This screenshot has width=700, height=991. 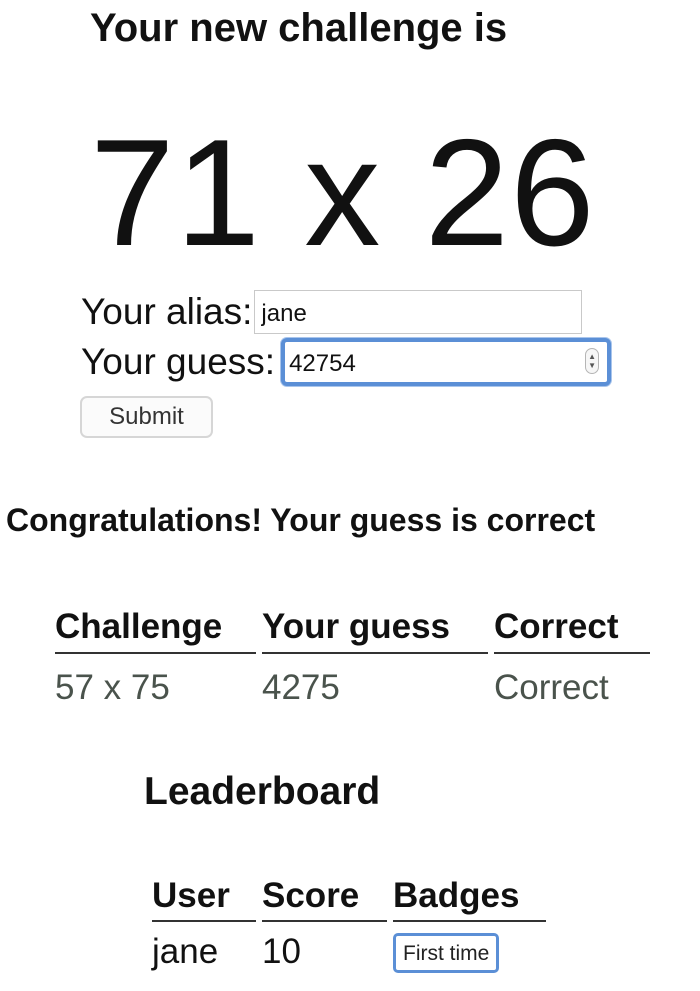 What do you see at coordinates (204, 897) in the screenshot?
I see `leaderboard-header-user: User` at bounding box center [204, 897].